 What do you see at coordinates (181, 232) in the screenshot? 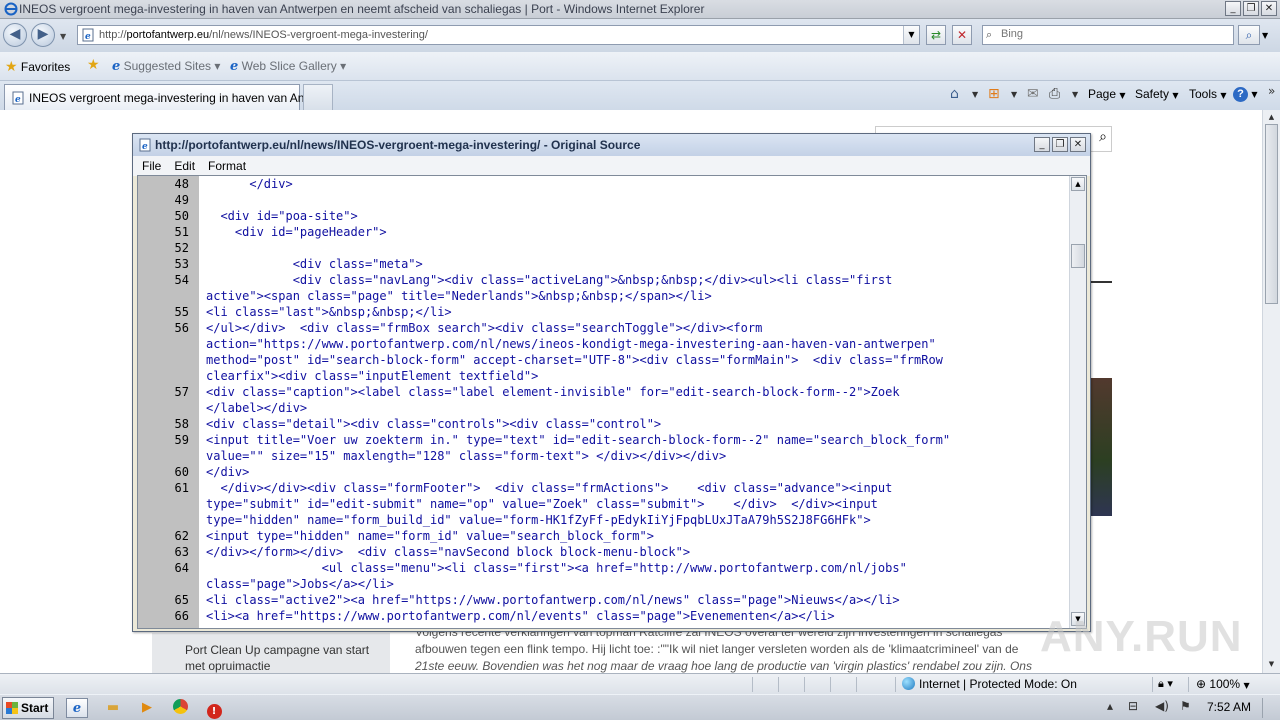
I see `line-number: 51` at bounding box center [181, 232].